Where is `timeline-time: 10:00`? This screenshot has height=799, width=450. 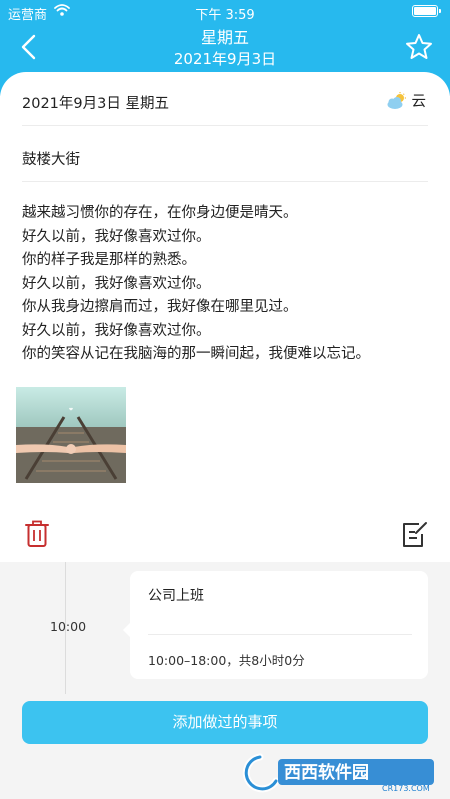
timeline-time: 10:00 is located at coordinates (68, 626).